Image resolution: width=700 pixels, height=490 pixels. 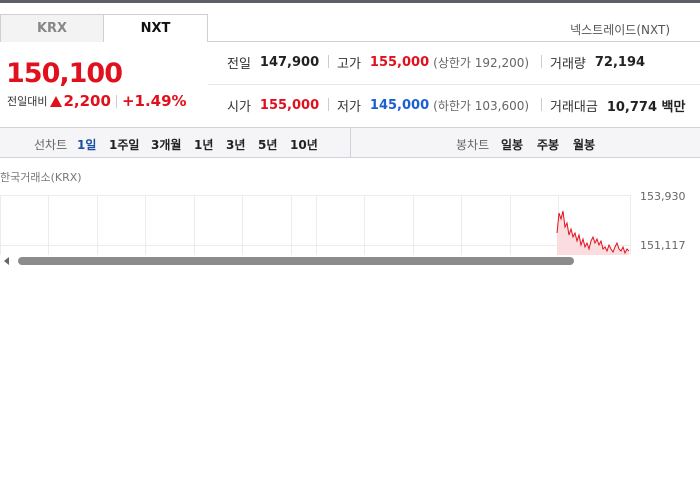 I want to click on upper-limit: (상한가 192,200), so click(x=481, y=63).